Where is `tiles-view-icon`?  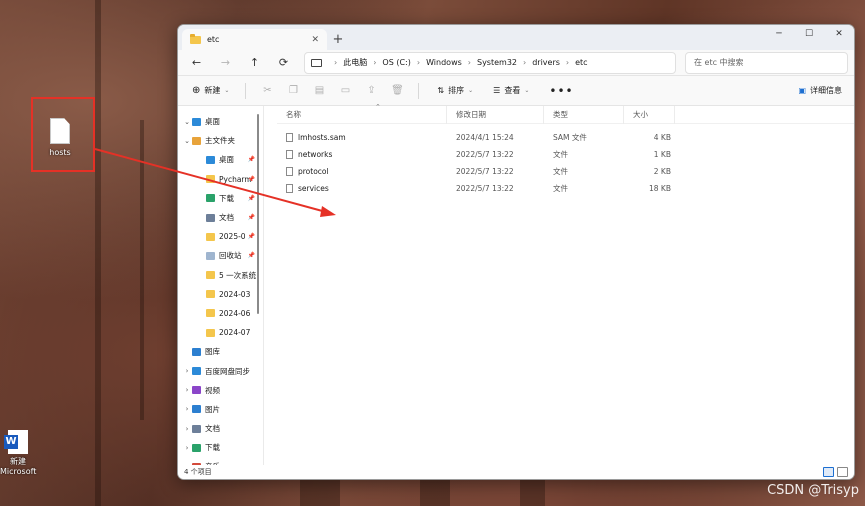 tiles-view-icon is located at coordinates (842, 472).